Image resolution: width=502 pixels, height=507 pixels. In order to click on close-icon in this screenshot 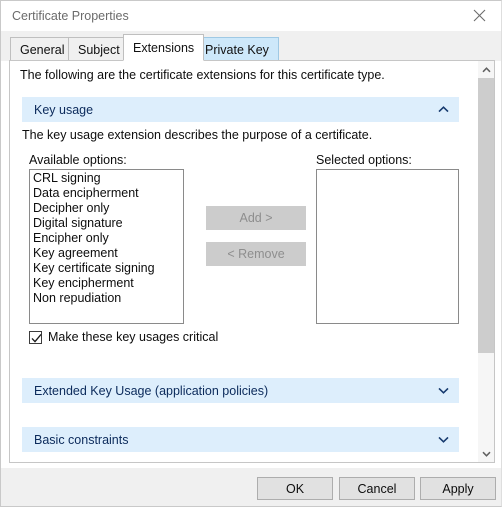, I will do `click(479, 15)`.